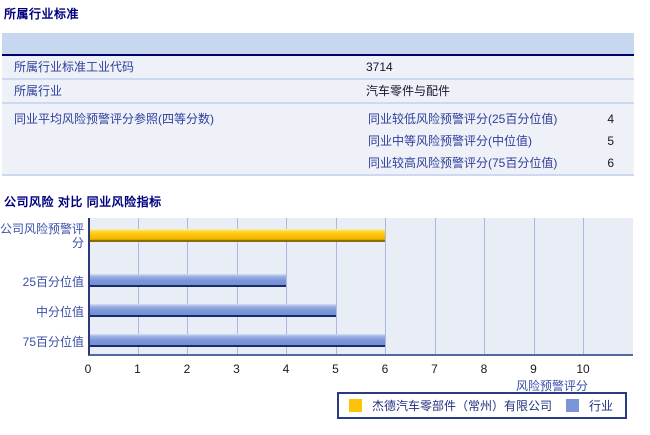  What do you see at coordinates (462, 406) in the screenshot?
I see `legend-company-name: 杰德汽车零部件（常州）有限公司` at bounding box center [462, 406].